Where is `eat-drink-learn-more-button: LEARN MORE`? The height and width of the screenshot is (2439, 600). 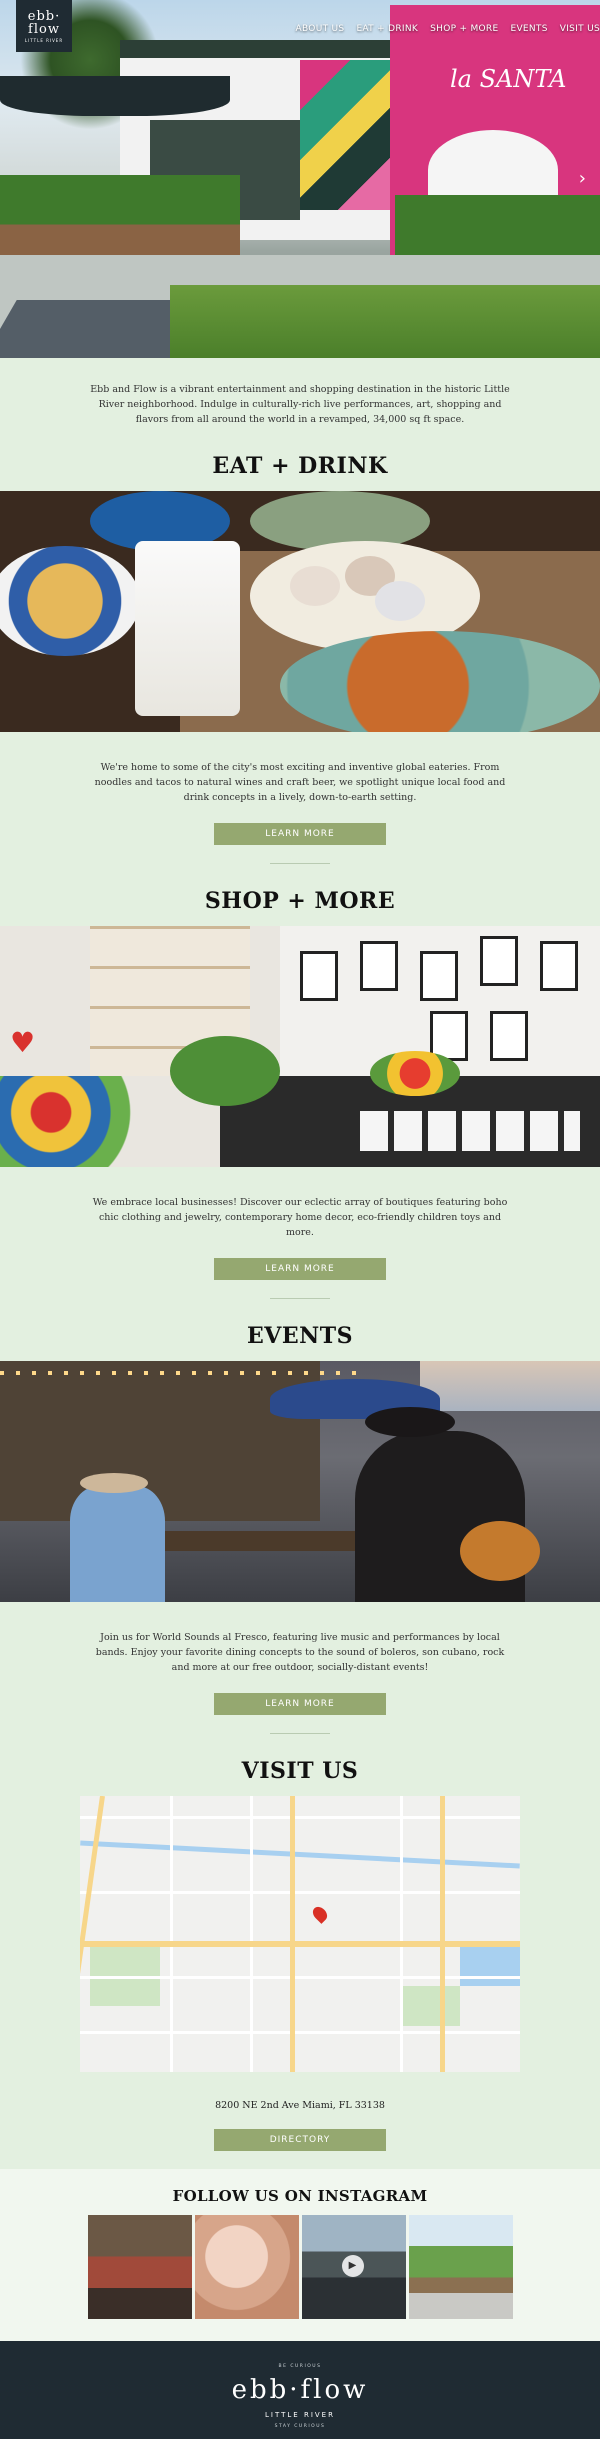 eat-drink-learn-more-button: LEARN MORE is located at coordinates (300, 834).